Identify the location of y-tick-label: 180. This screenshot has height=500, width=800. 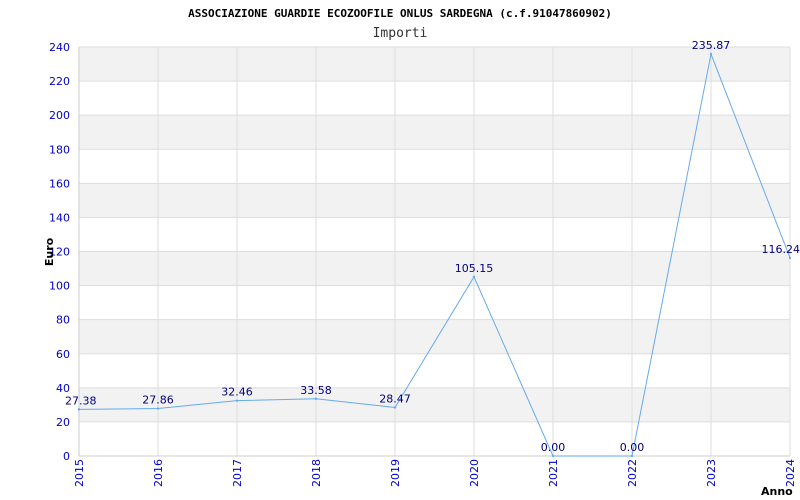
(59, 149).